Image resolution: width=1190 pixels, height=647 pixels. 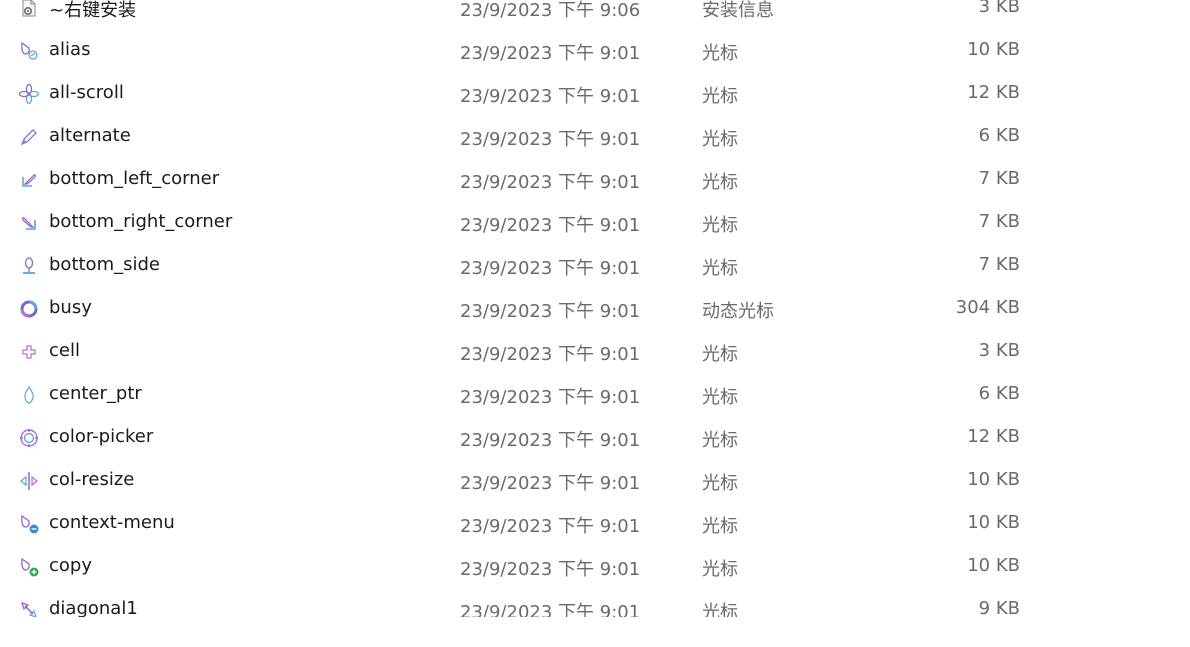 I want to click on file-name: cell, so click(x=64, y=350).